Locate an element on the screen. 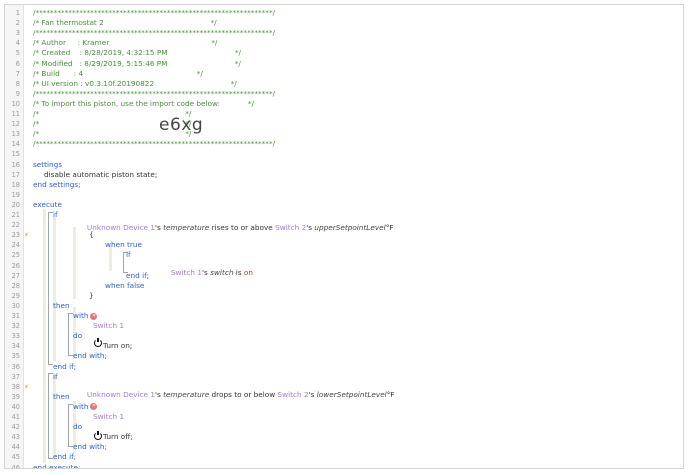 This screenshot has width=690, height=473. inner-if-bracket is located at coordinates (123, 262).